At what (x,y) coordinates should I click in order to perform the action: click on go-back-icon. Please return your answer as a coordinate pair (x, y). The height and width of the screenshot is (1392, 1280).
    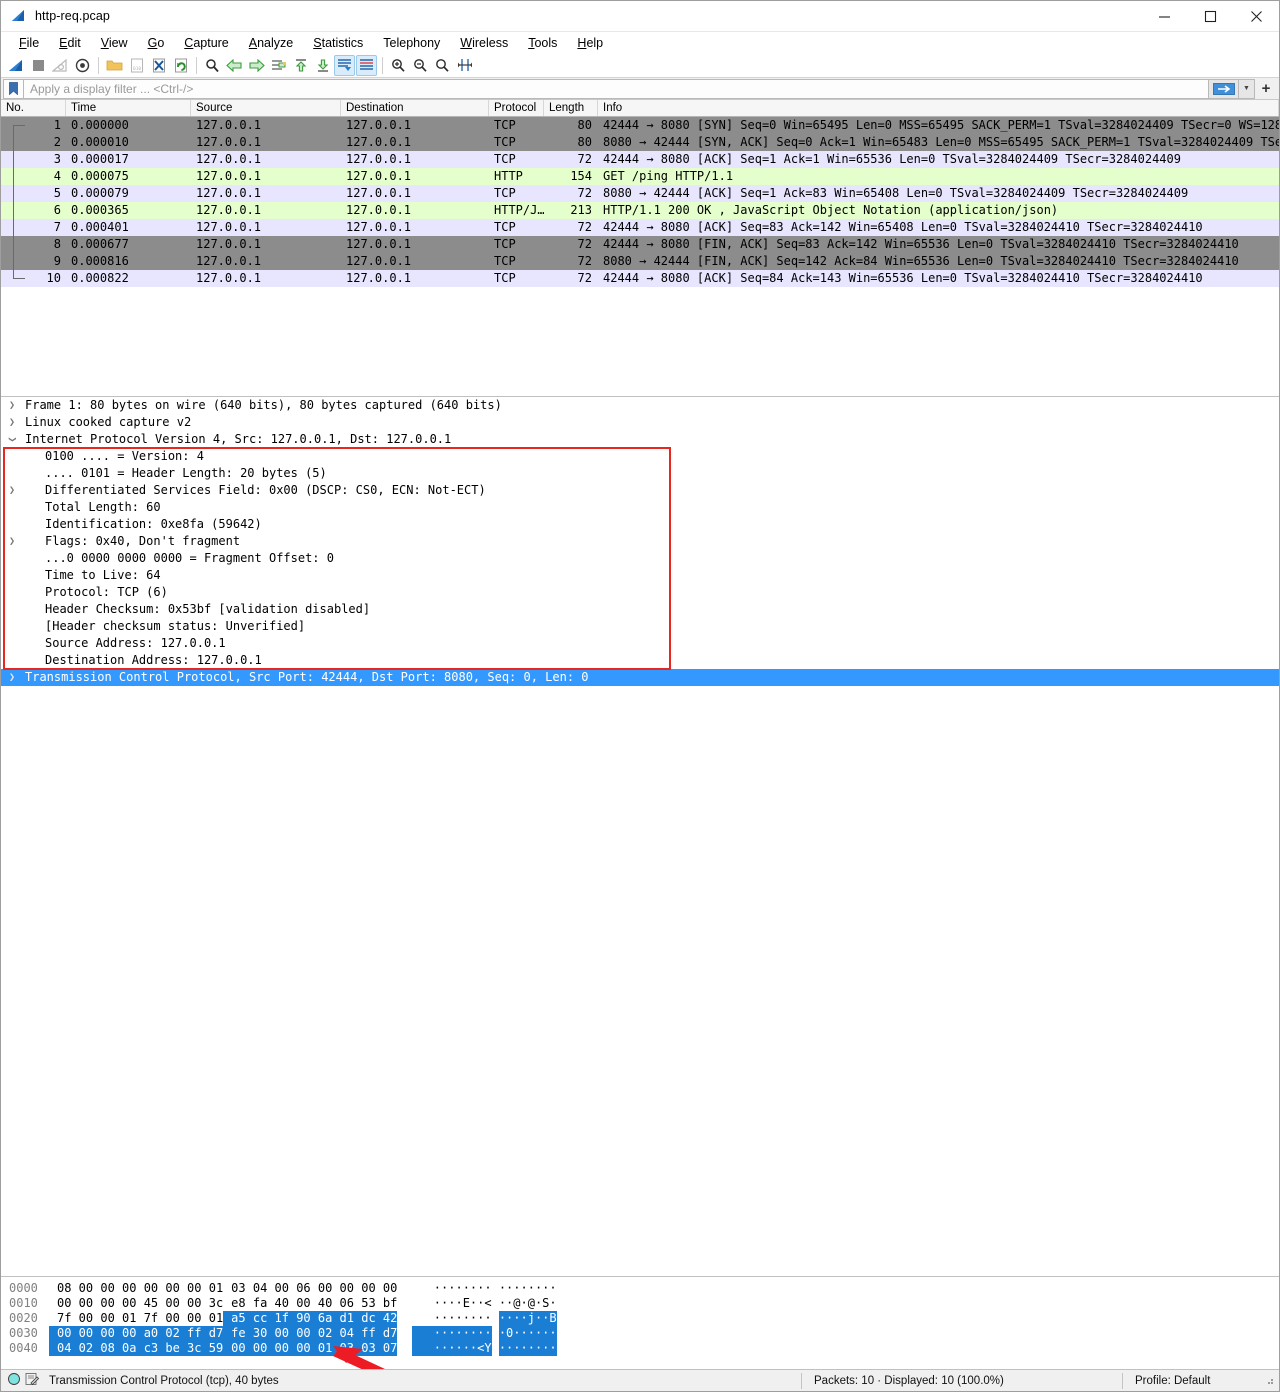
    Looking at the image, I should click on (234, 65).